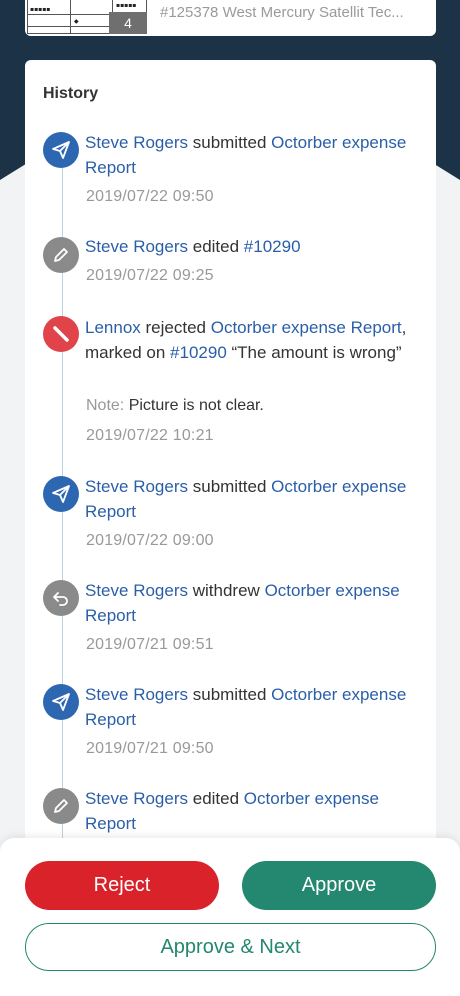 The height and width of the screenshot is (996, 460). What do you see at coordinates (105, 405) in the screenshot?
I see `note-label: Note:` at bounding box center [105, 405].